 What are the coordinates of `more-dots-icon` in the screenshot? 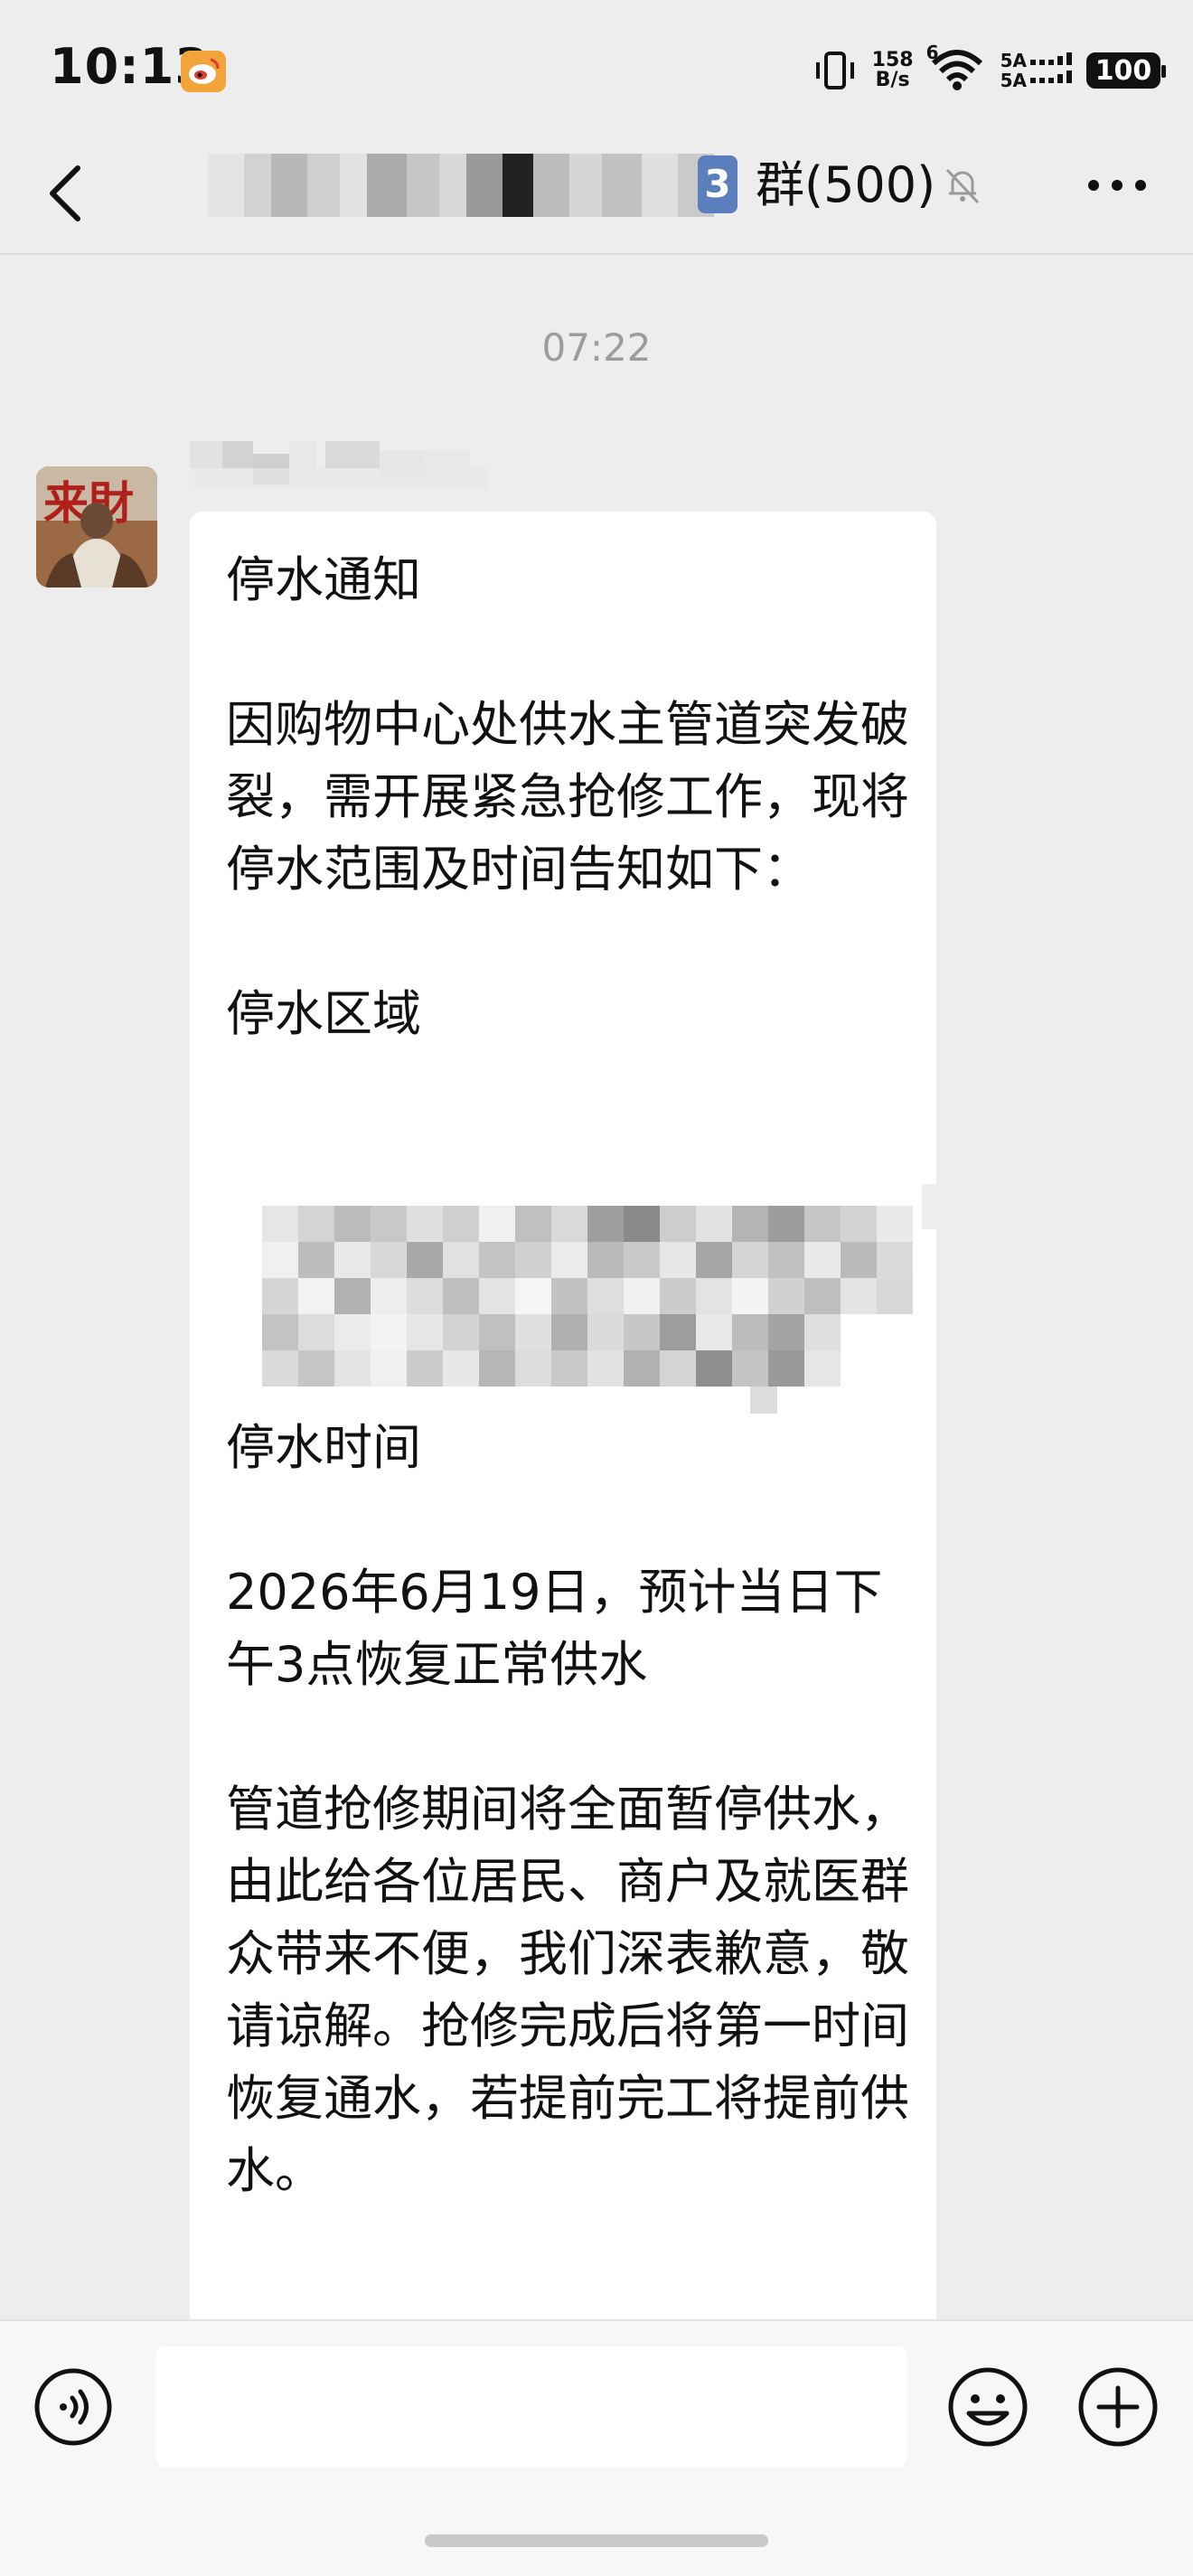 It's located at (1117, 186).